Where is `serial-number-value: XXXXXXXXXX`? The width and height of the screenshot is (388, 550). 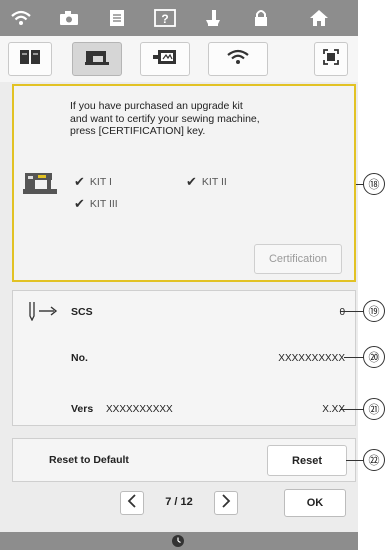 serial-number-value: XXXXXXXXXX is located at coordinates (311, 358).